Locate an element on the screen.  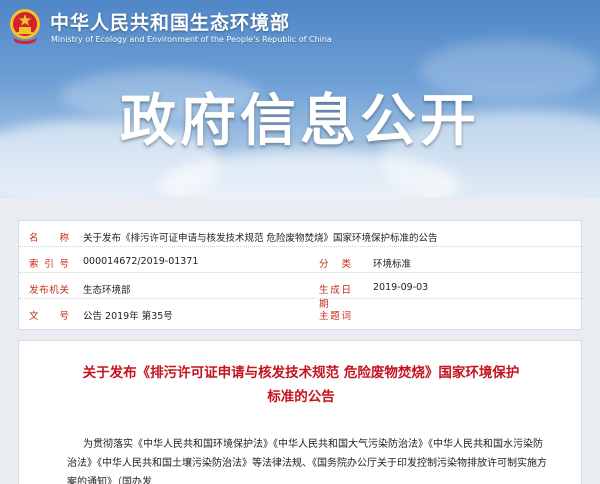
article-title: 关于发布《排污许可证申请与核发技术规范 危险废物焚烧》国家环境保护标准的公告 is located at coordinates (301, 385).